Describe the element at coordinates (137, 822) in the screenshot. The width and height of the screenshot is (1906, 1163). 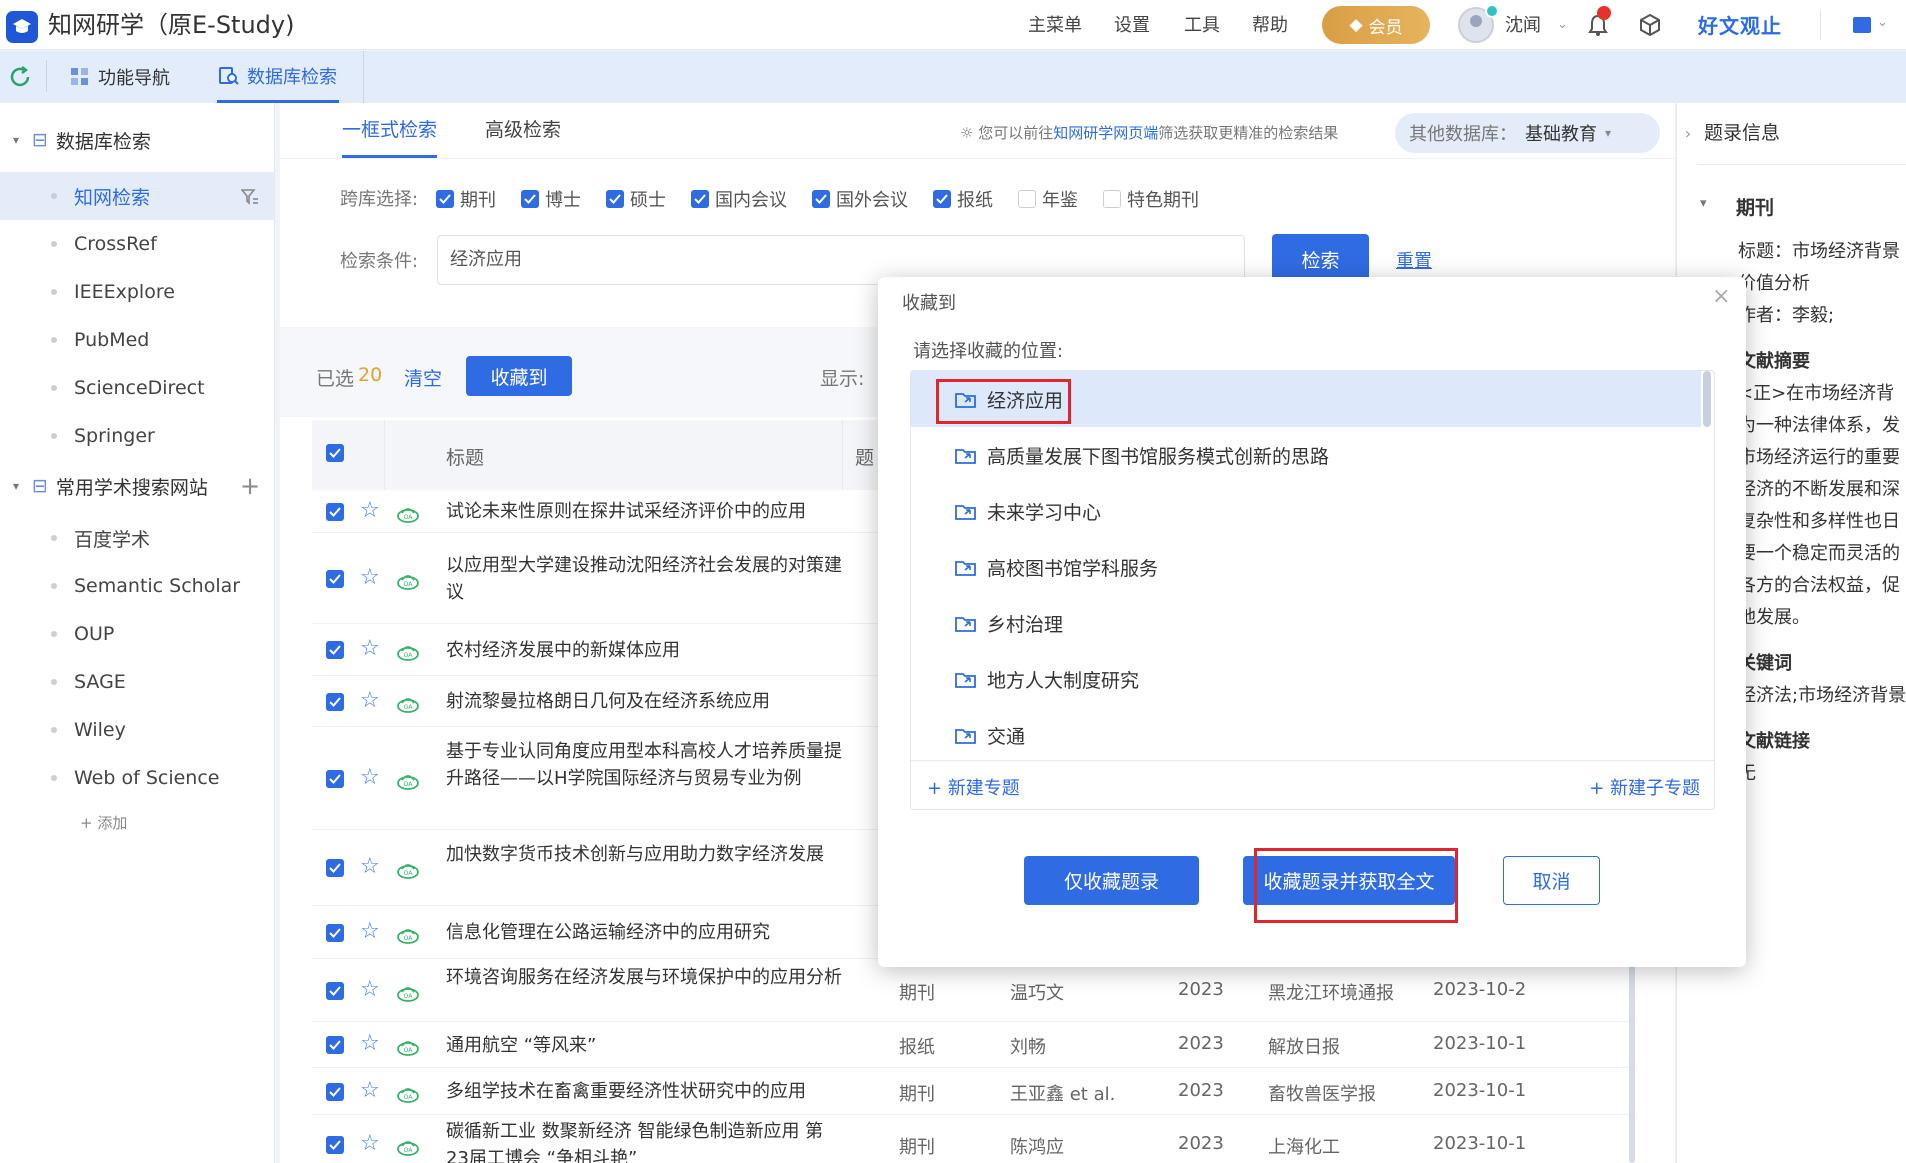
I see `add-site-link: + 添加` at that location.